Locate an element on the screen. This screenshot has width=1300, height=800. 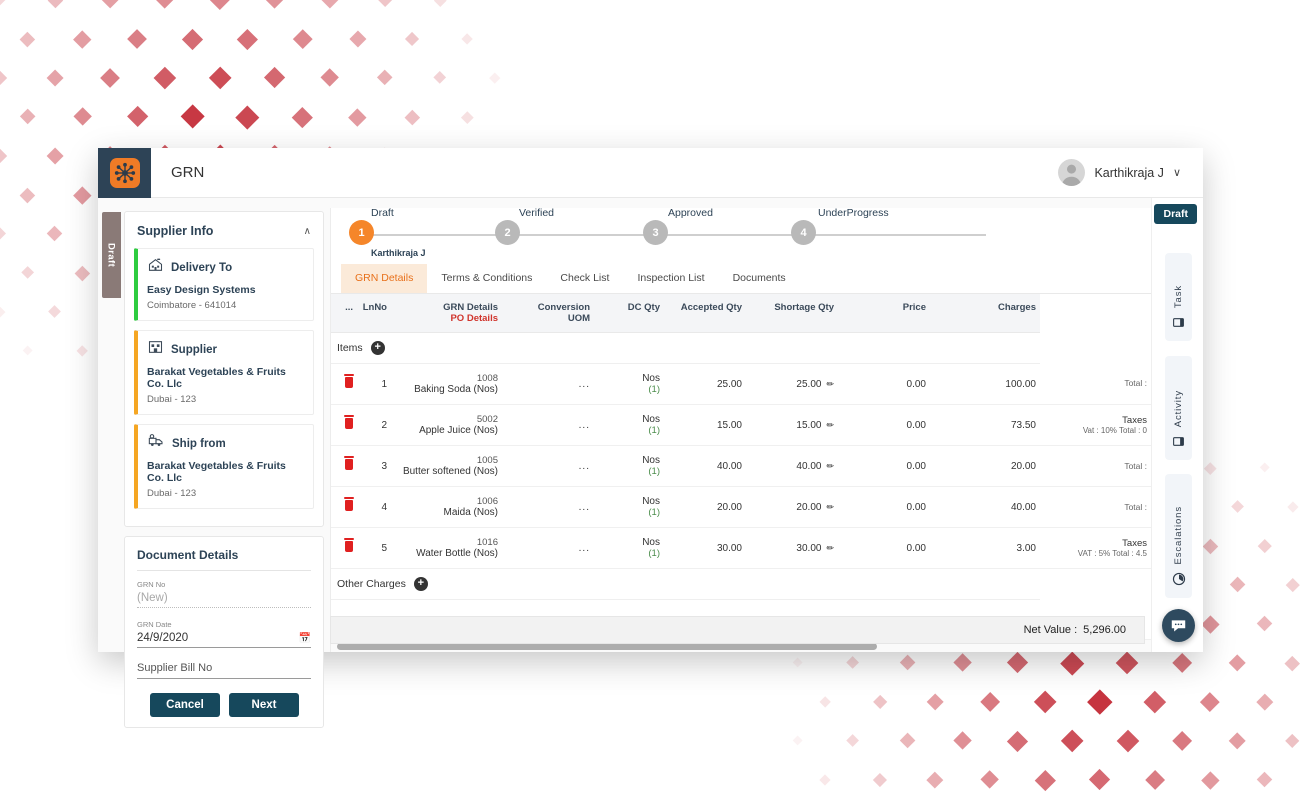
chevron-up-icon: ∧ is located at coordinates (307, 231).